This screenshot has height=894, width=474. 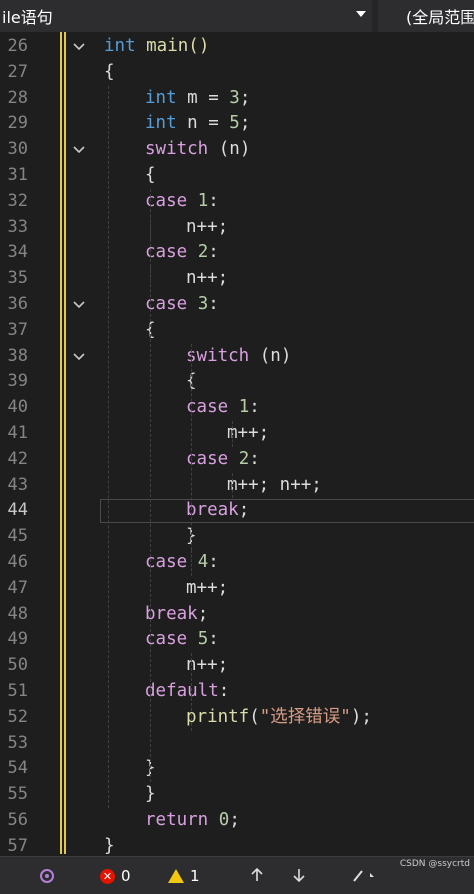 I want to click on scope-dropdown: ile语句, so click(x=186, y=16).